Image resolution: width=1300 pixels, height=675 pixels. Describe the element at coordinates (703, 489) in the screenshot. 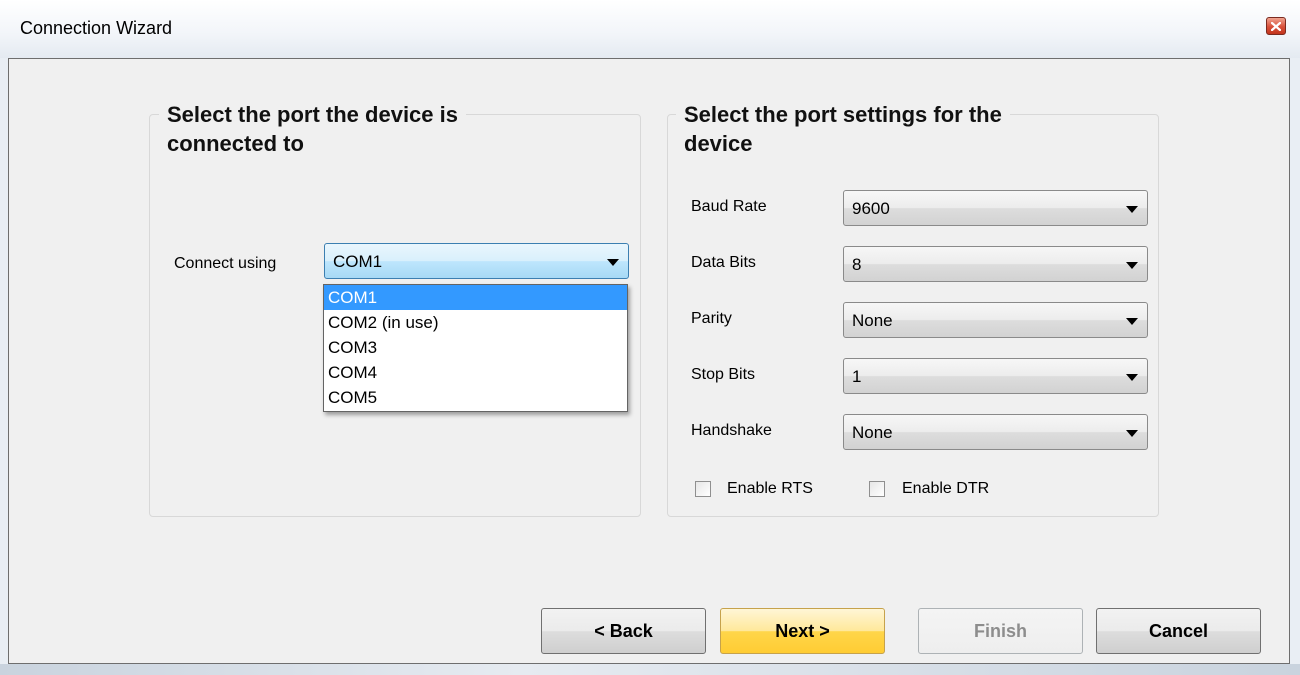

I see `enable-rts-checkbox` at that location.